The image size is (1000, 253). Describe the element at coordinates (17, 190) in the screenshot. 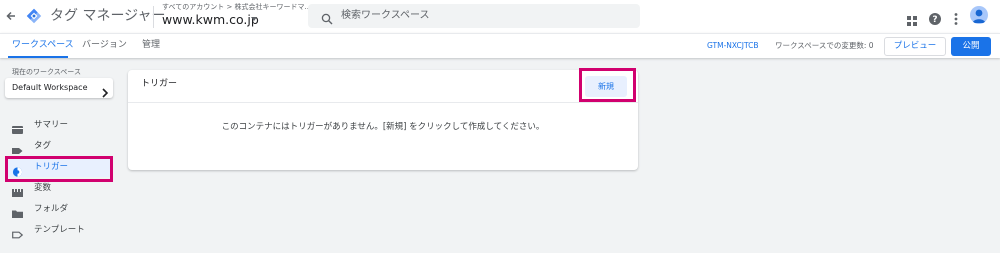

I see `variable-icon` at that location.